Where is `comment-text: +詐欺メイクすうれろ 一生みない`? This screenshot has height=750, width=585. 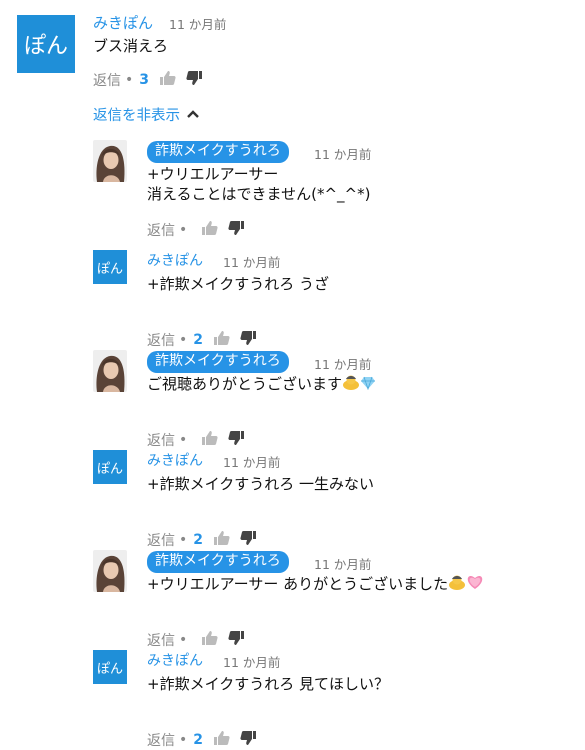
comment-text: +詐欺メイクすうれろ 一生みない is located at coordinates (261, 484).